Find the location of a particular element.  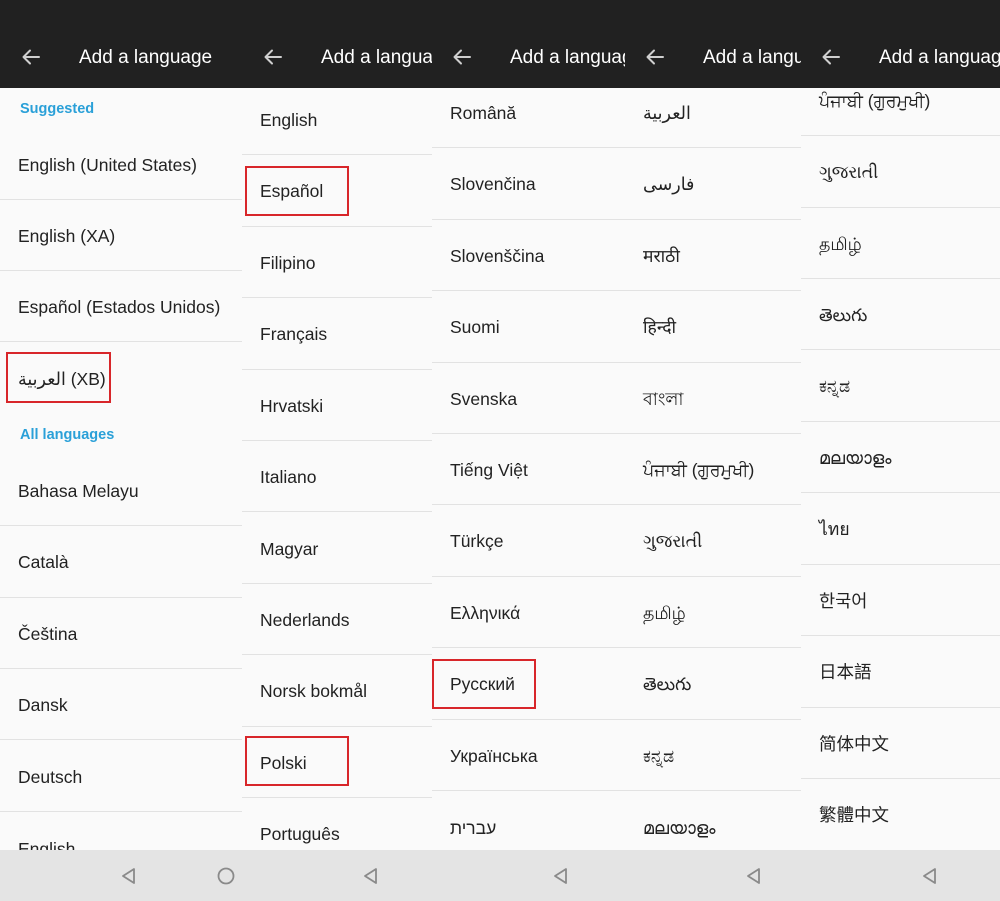

language-item: हिन्दी is located at coordinates (713, 327).